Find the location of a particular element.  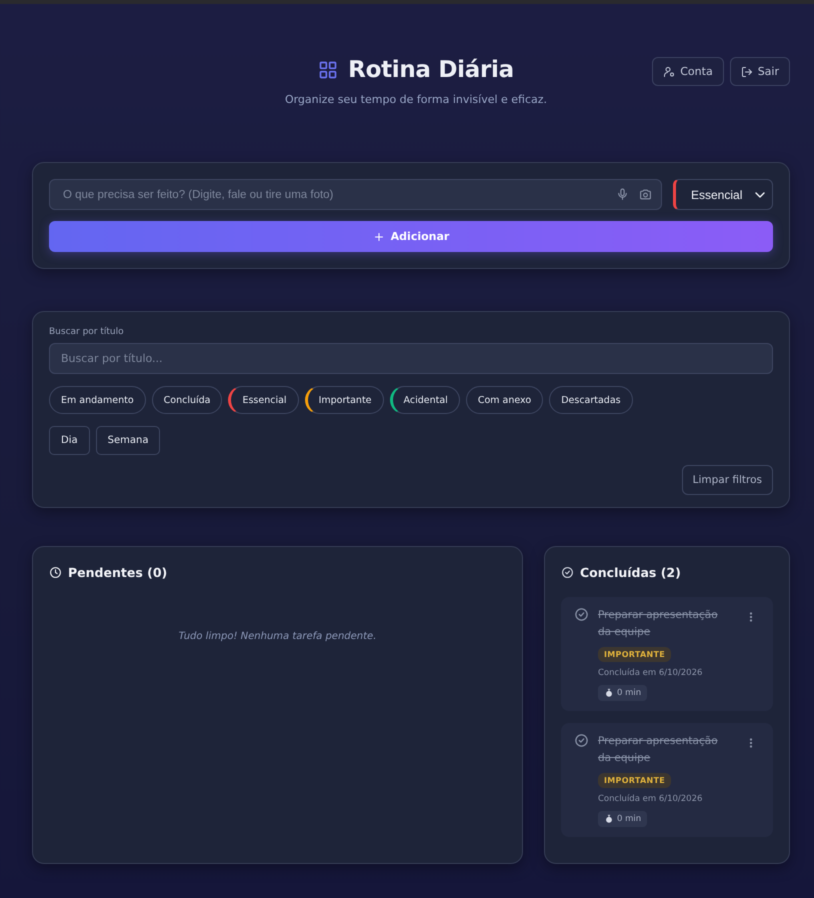

period-button: Dia is located at coordinates (69, 440).